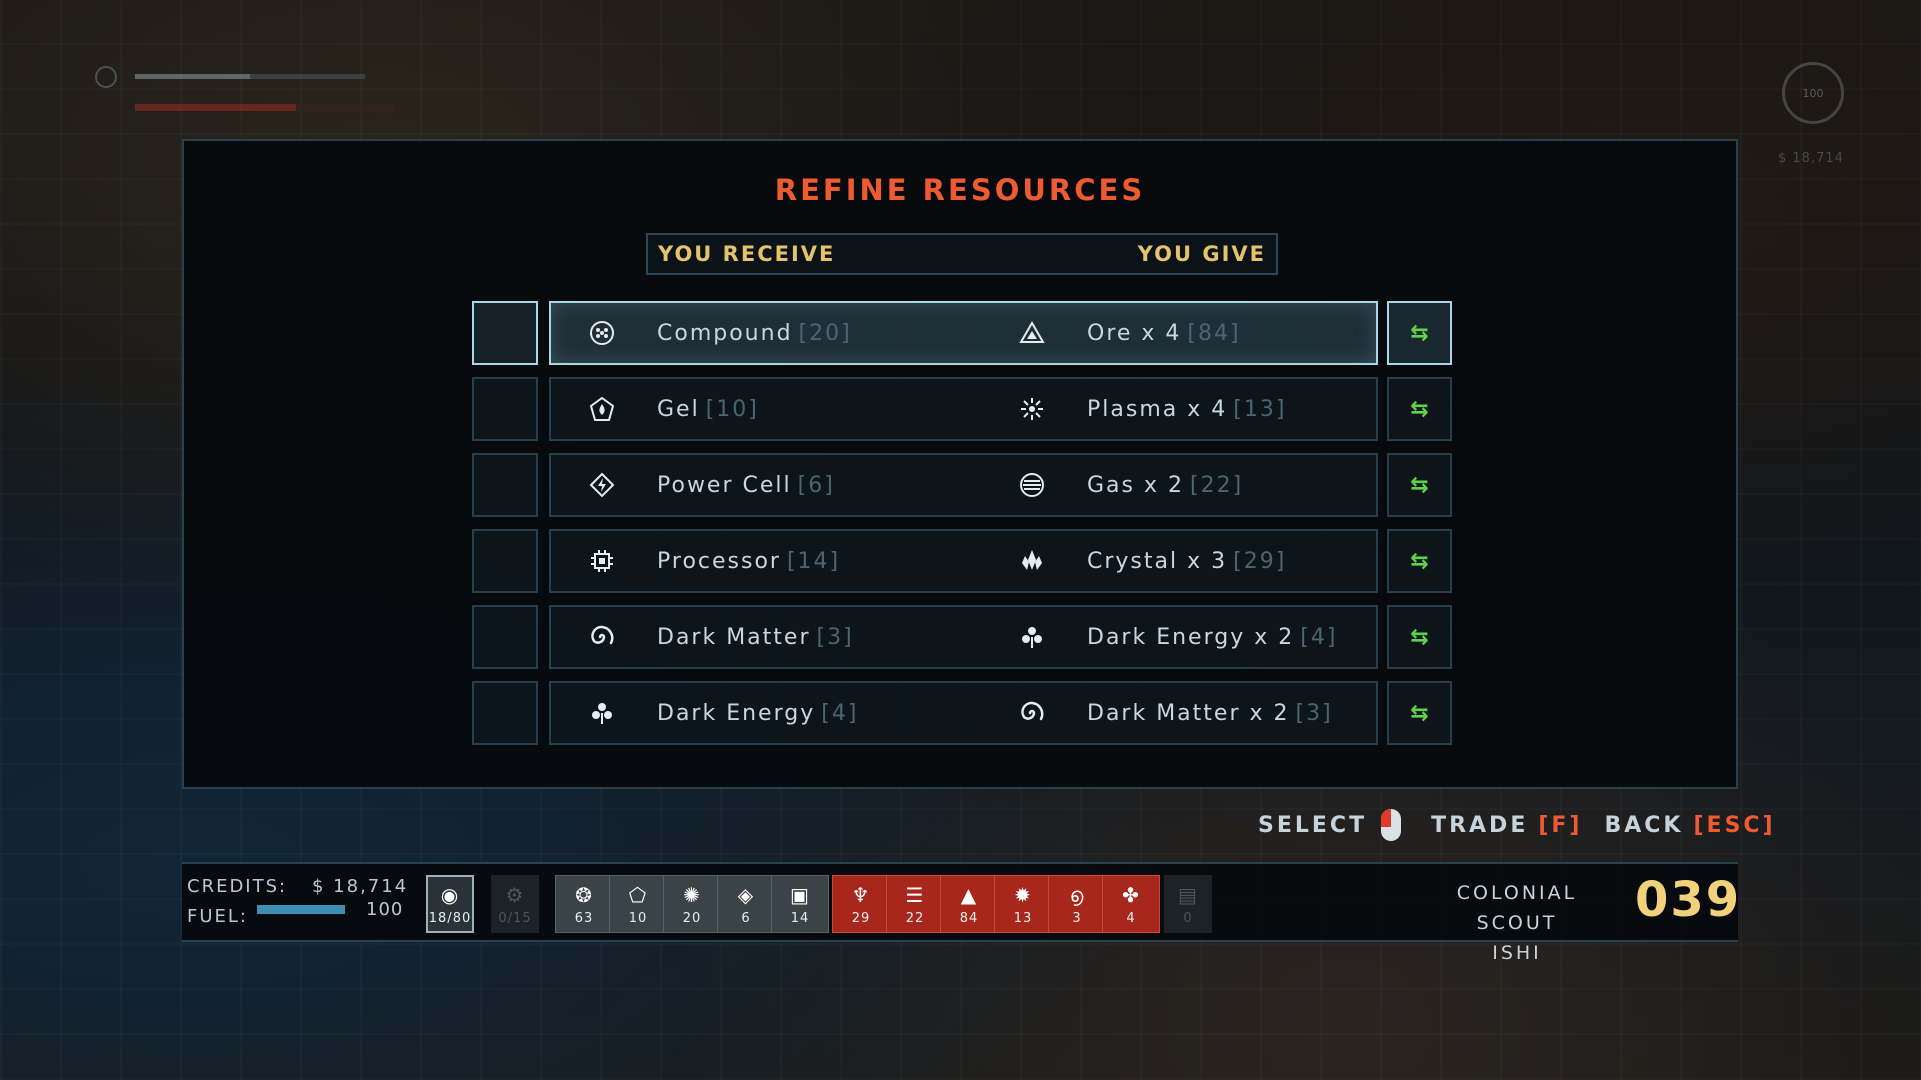  I want to click on inventory-slot: ◉ 18/80, so click(450, 904).